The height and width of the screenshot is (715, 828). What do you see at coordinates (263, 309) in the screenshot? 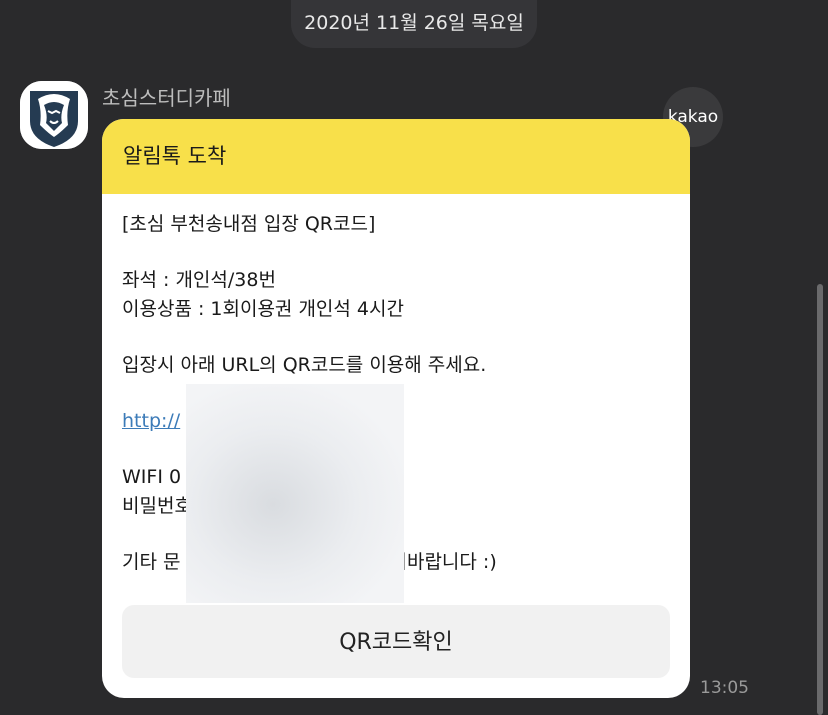
I see `product-line: 이용상품 : 1회이용권 개인석 4시간` at bounding box center [263, 309].